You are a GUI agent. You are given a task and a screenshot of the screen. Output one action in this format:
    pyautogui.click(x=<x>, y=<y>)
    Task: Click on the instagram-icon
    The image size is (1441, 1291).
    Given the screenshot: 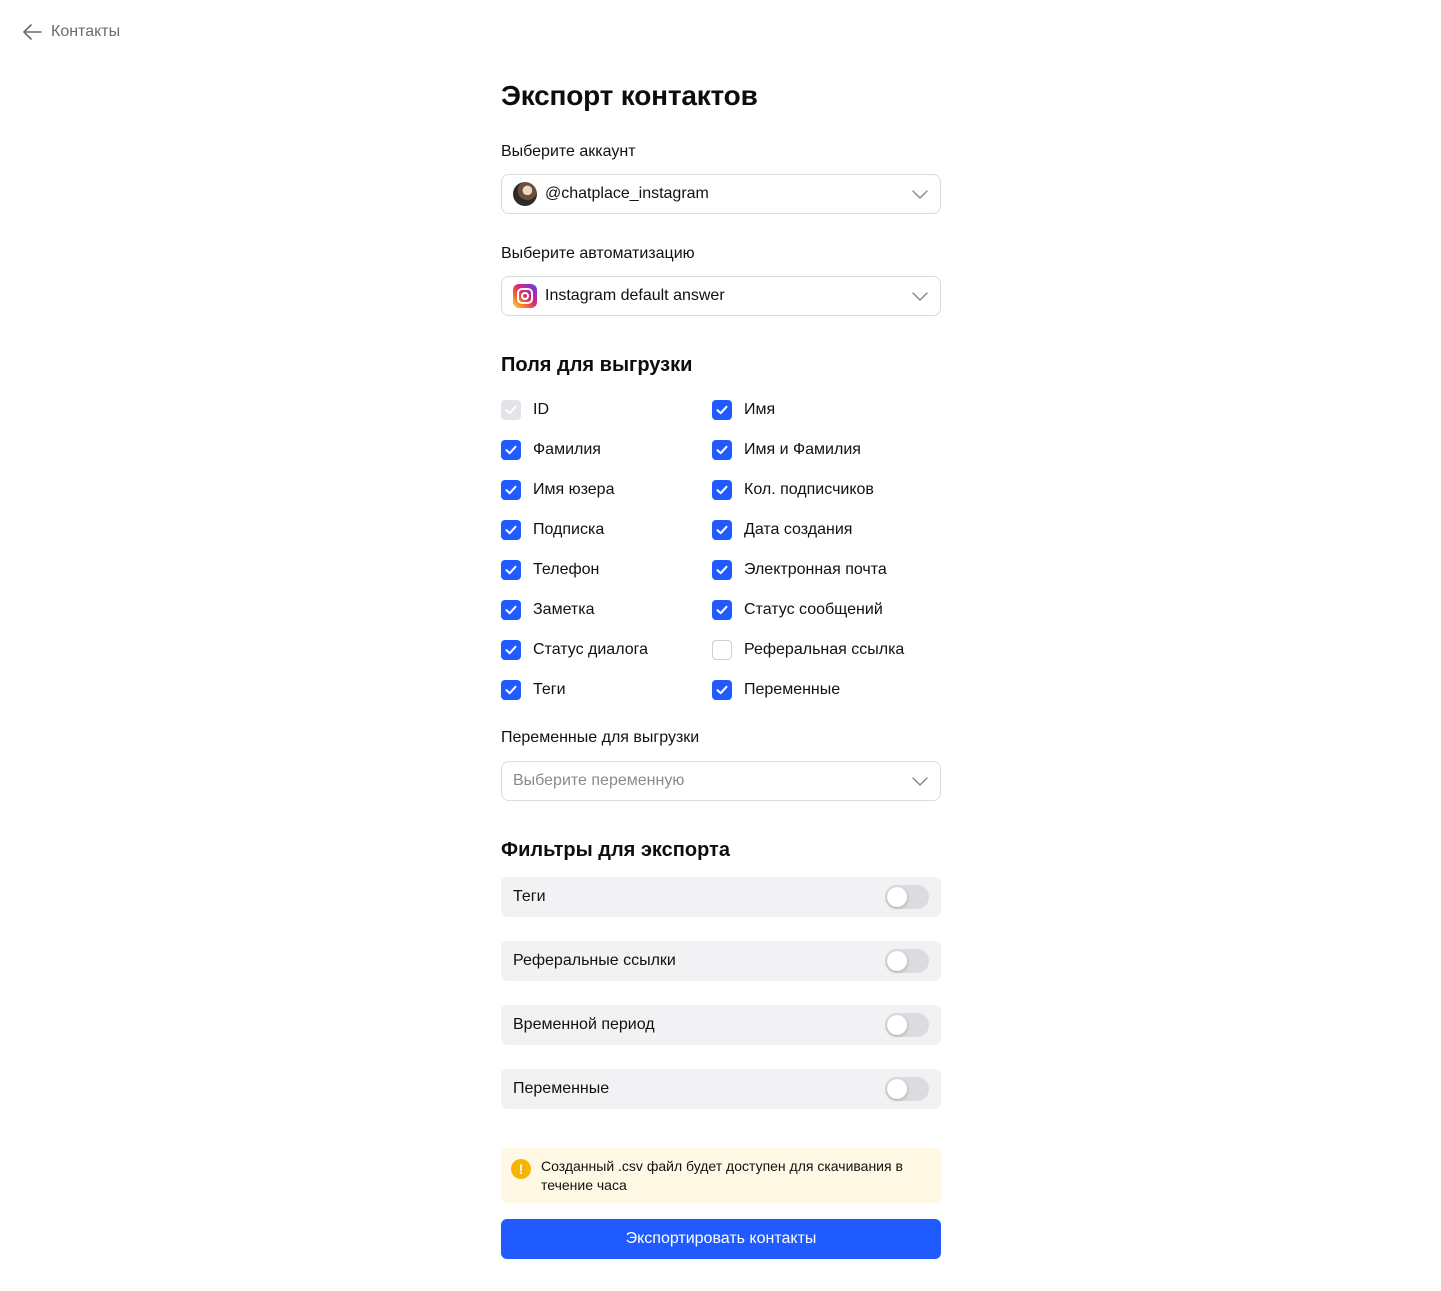 What is the action you would take?
    pyautogui.click(x=525, y=296)
    